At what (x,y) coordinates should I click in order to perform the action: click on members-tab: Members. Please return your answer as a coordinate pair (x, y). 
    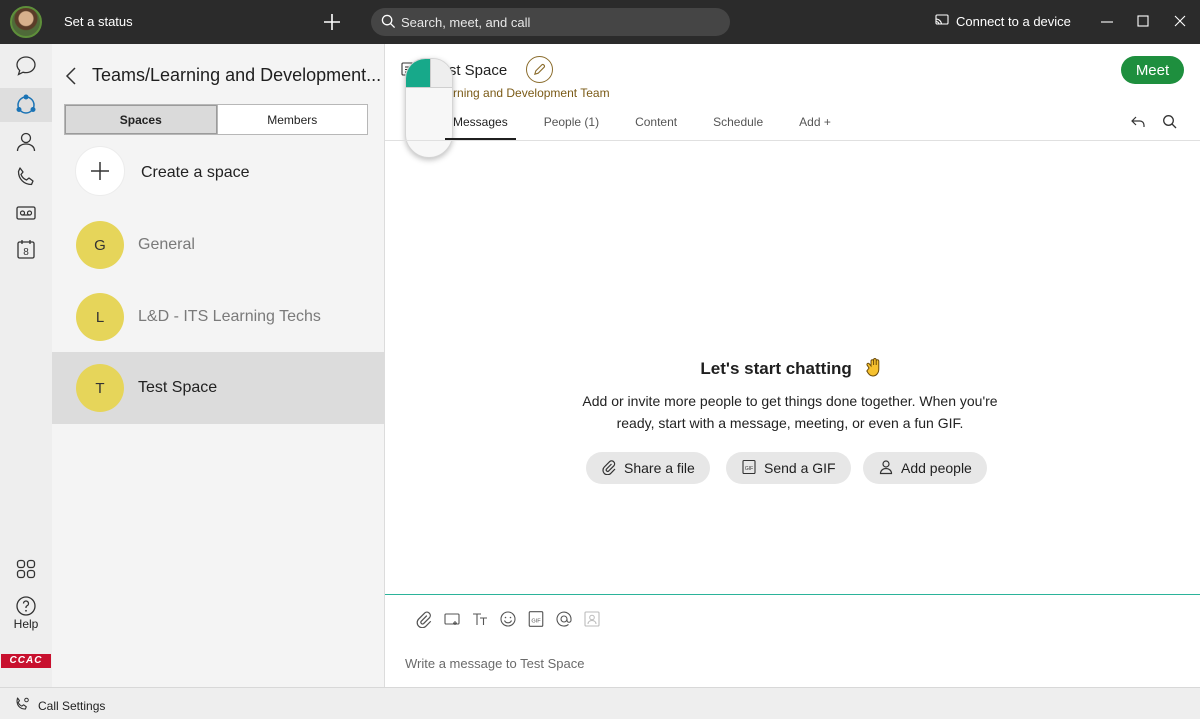
    Looking at the image, I should click on (292, 119).